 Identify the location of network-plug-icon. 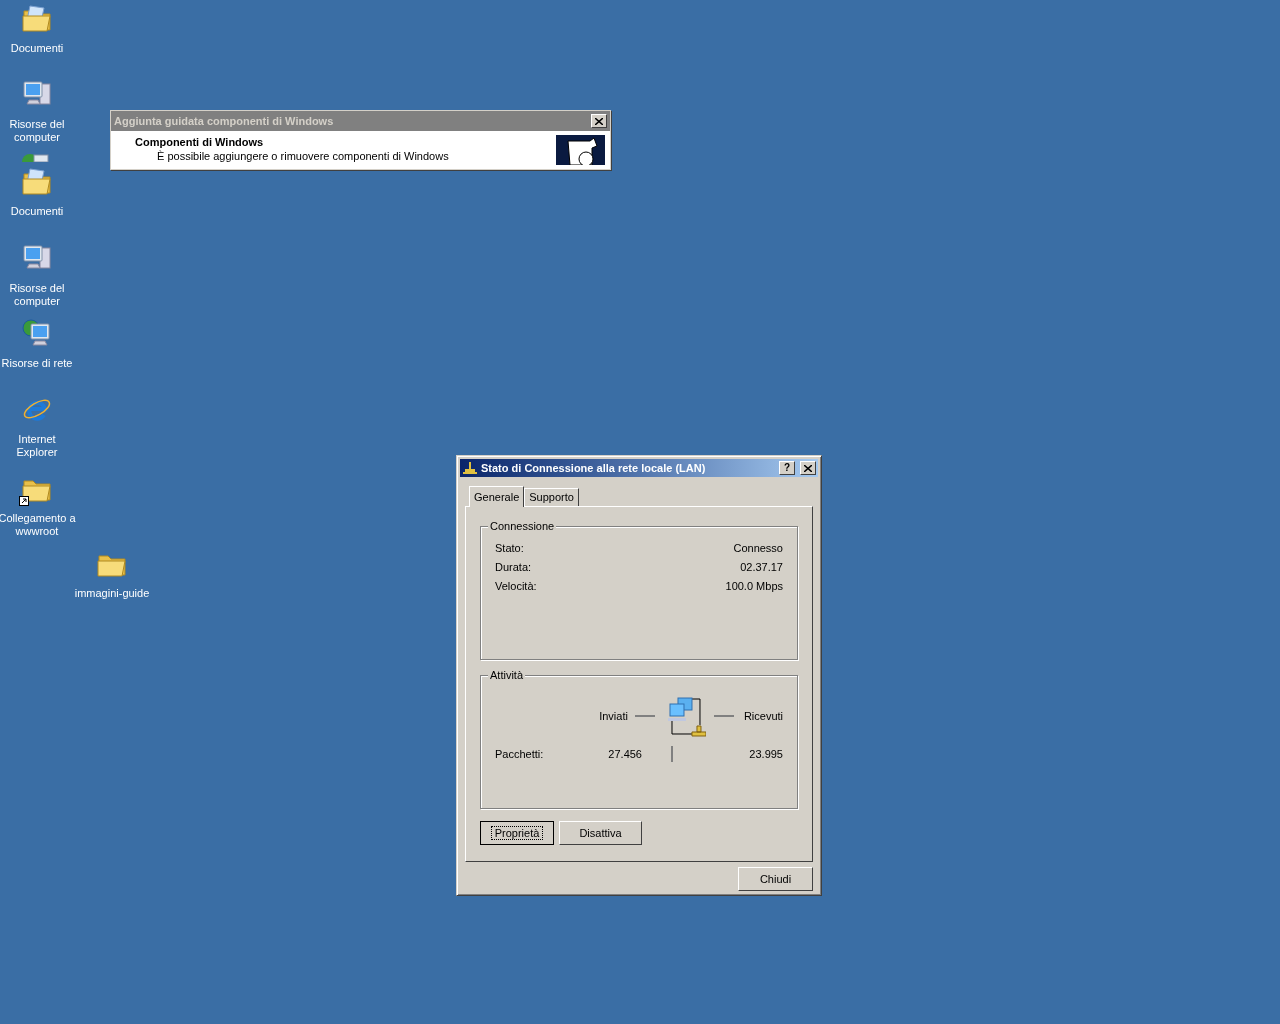
(470, 468).